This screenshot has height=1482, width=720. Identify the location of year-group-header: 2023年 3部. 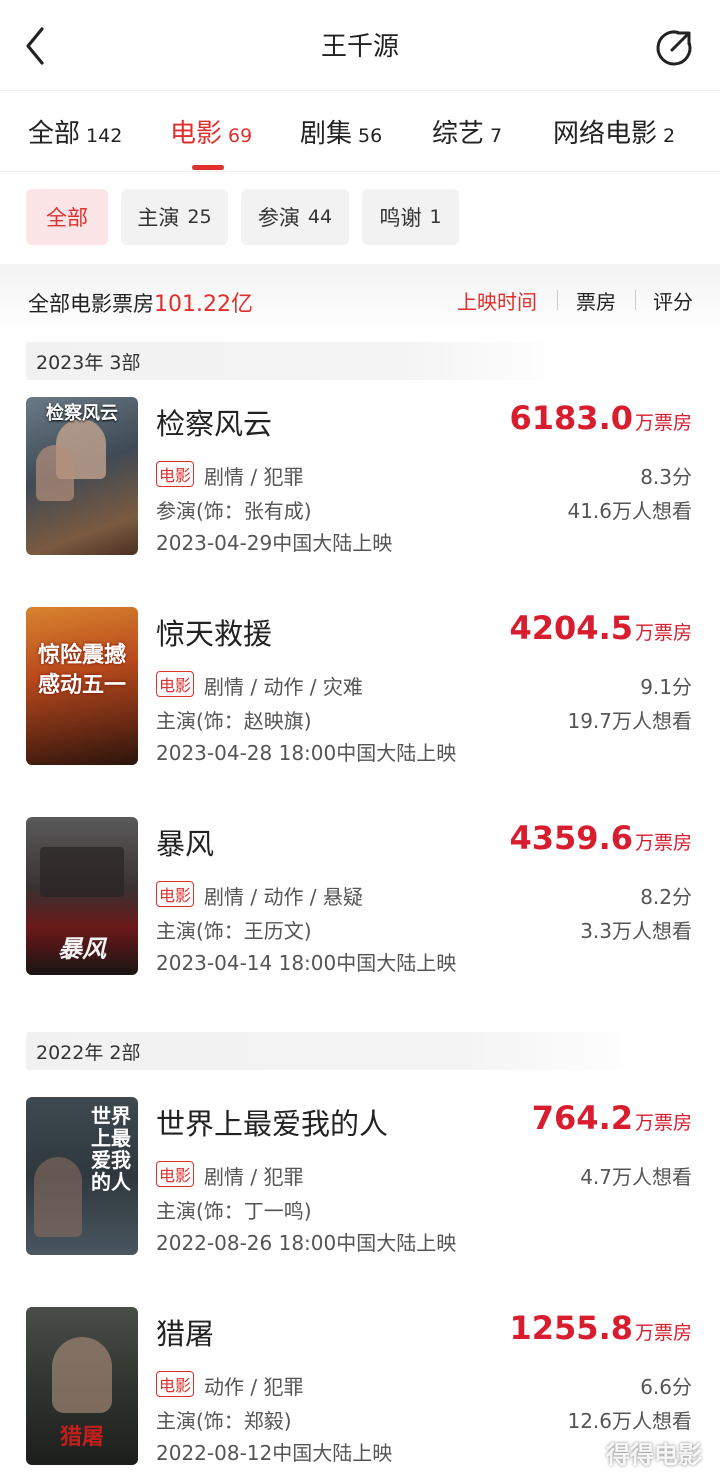
(296, 361).